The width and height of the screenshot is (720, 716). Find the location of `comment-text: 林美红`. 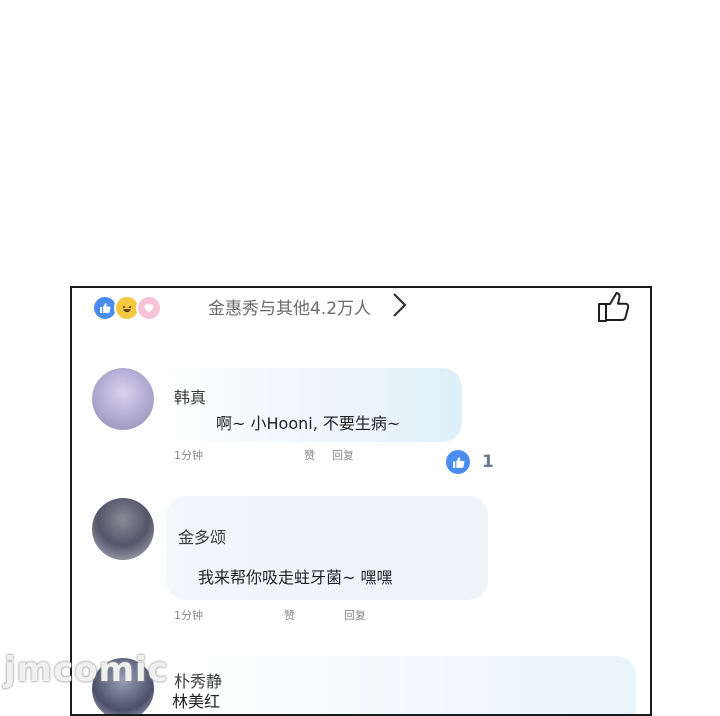

comment-text: 林美红 is located at coordinates (196, 701).